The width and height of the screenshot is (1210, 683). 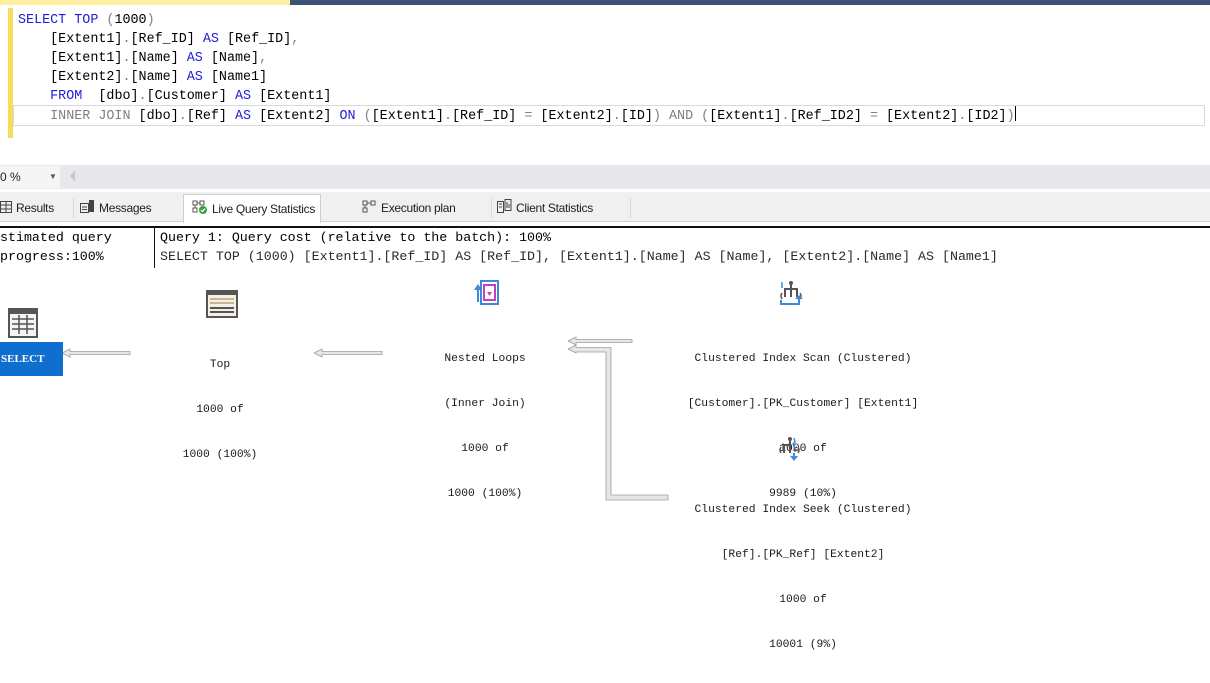 I want to click on tab-live-query-statistics: Live Query Statistics, so click(x=252, y=209).